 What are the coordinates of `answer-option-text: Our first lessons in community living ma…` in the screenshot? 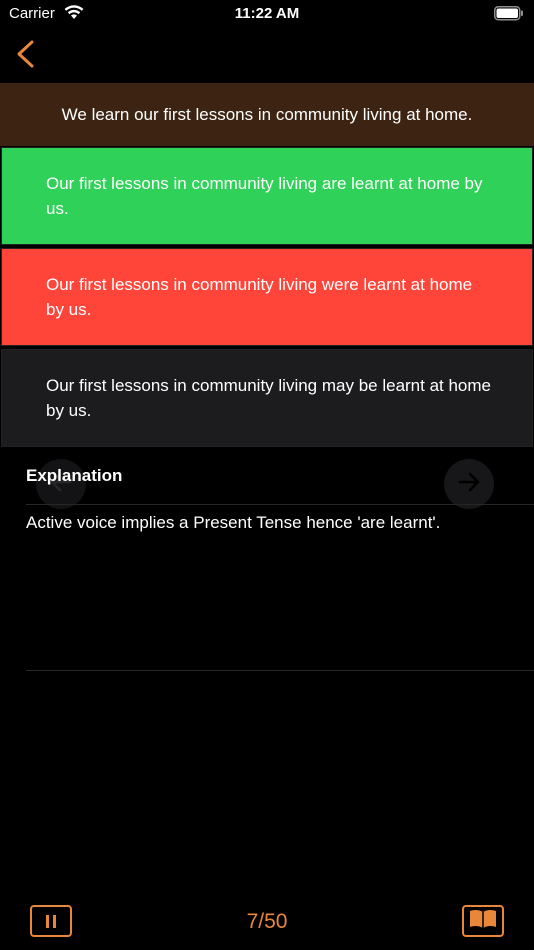 It's located at (269, 398).